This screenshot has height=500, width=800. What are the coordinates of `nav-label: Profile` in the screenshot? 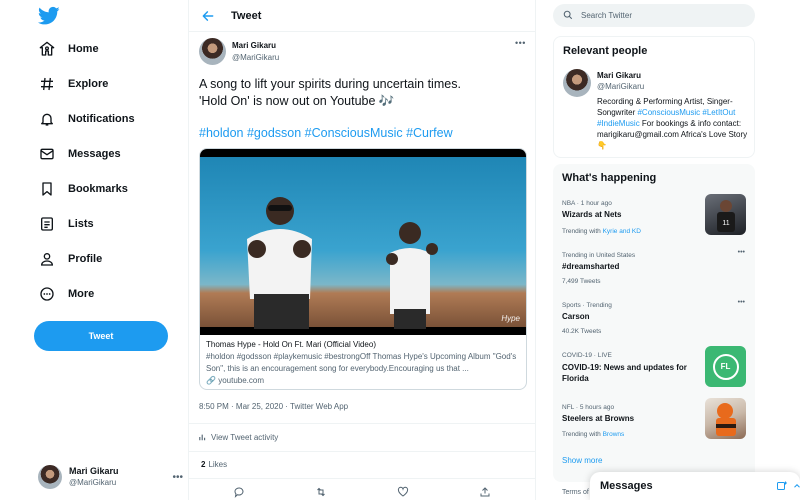 It's located at (85, 259).